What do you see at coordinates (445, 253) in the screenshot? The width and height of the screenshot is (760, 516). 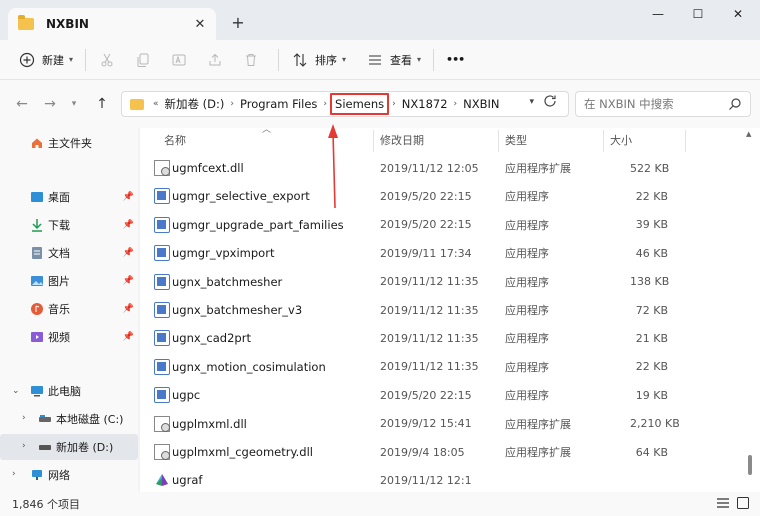 I see `table-row: ugmgr_vpximport 2019/9/11 17:34 应用程序 46 KB` at bounding box center [445, 253].